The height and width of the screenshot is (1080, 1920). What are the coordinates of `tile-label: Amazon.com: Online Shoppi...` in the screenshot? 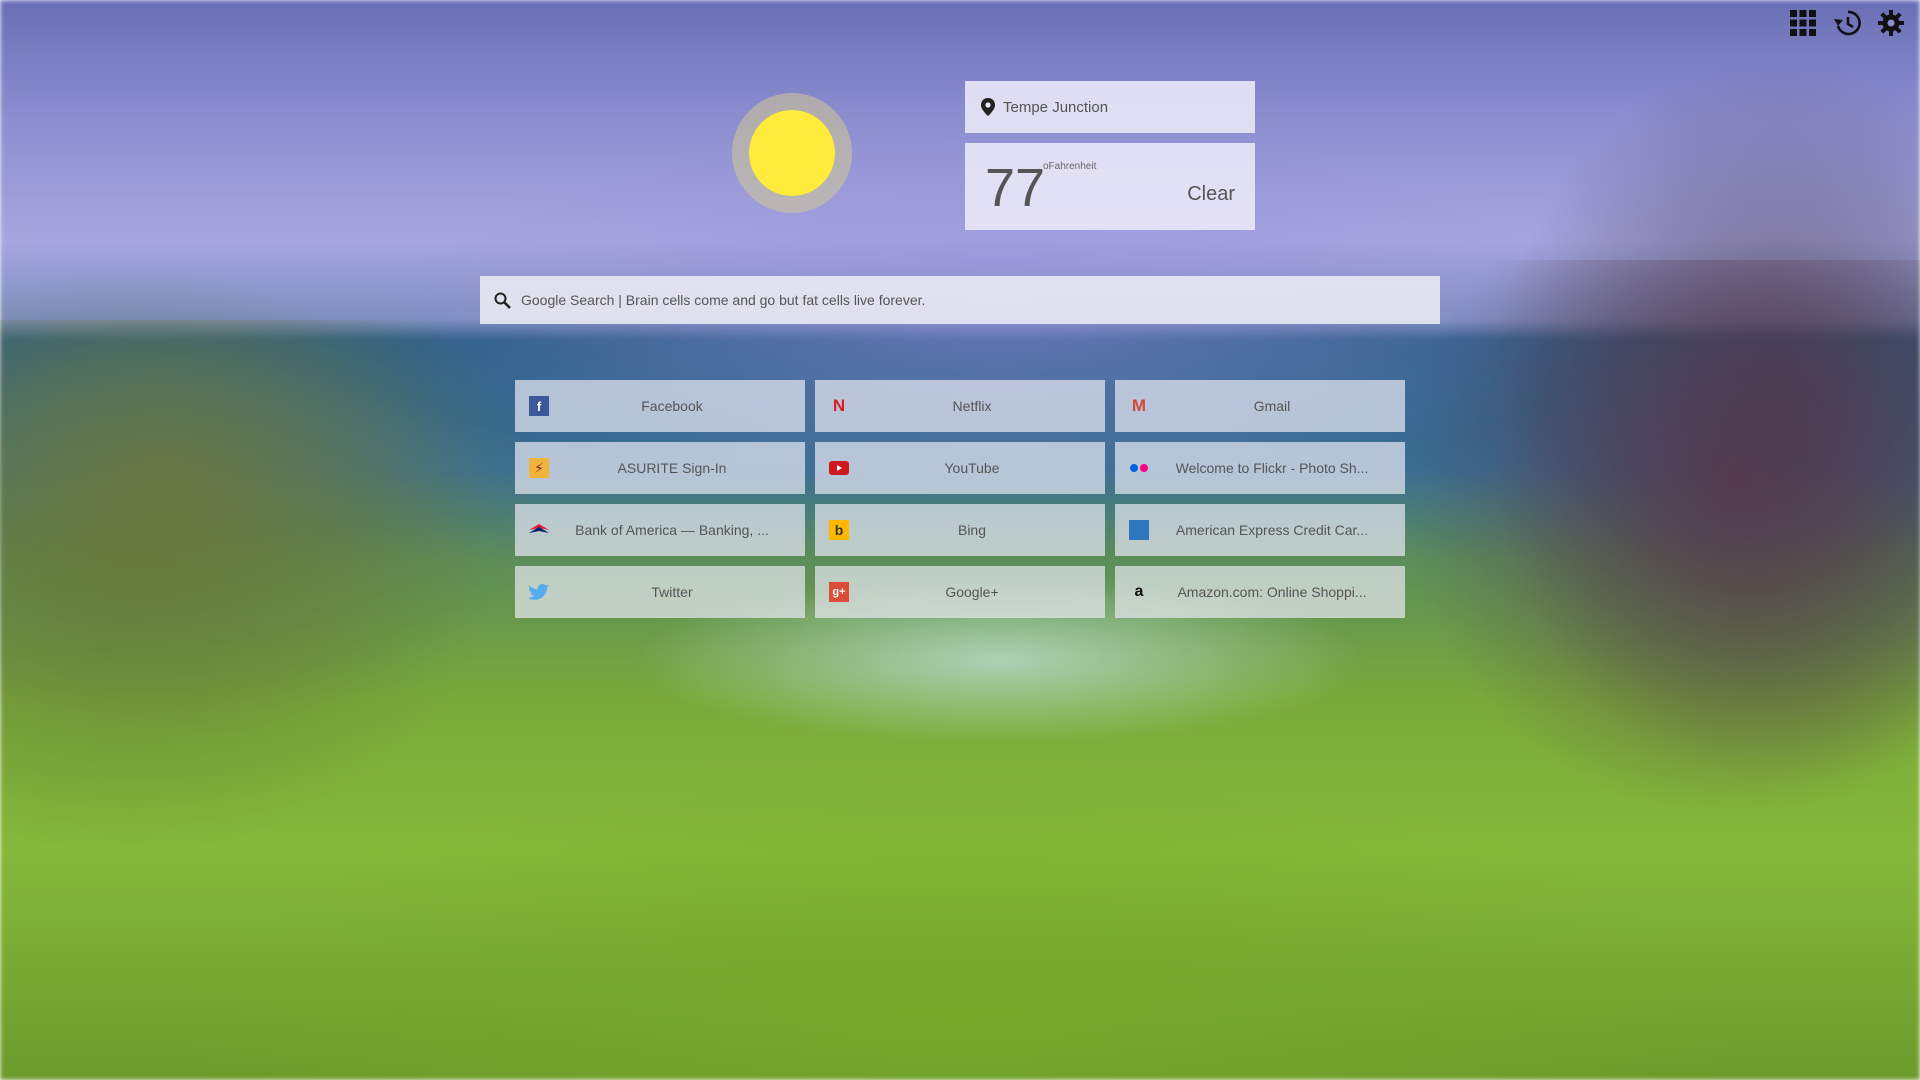 It's located at (1272, 592).